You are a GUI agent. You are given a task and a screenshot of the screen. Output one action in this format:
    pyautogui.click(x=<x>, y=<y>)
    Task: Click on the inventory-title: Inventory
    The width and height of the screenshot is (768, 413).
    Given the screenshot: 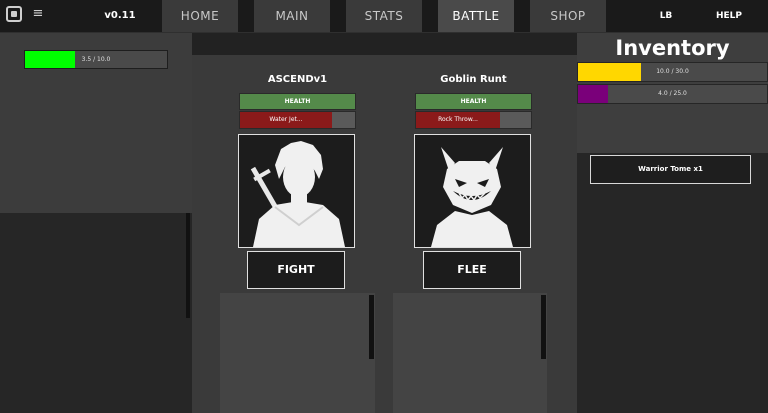 What is the action you would take?
    pyautogui.click(x=672, y=48)
    